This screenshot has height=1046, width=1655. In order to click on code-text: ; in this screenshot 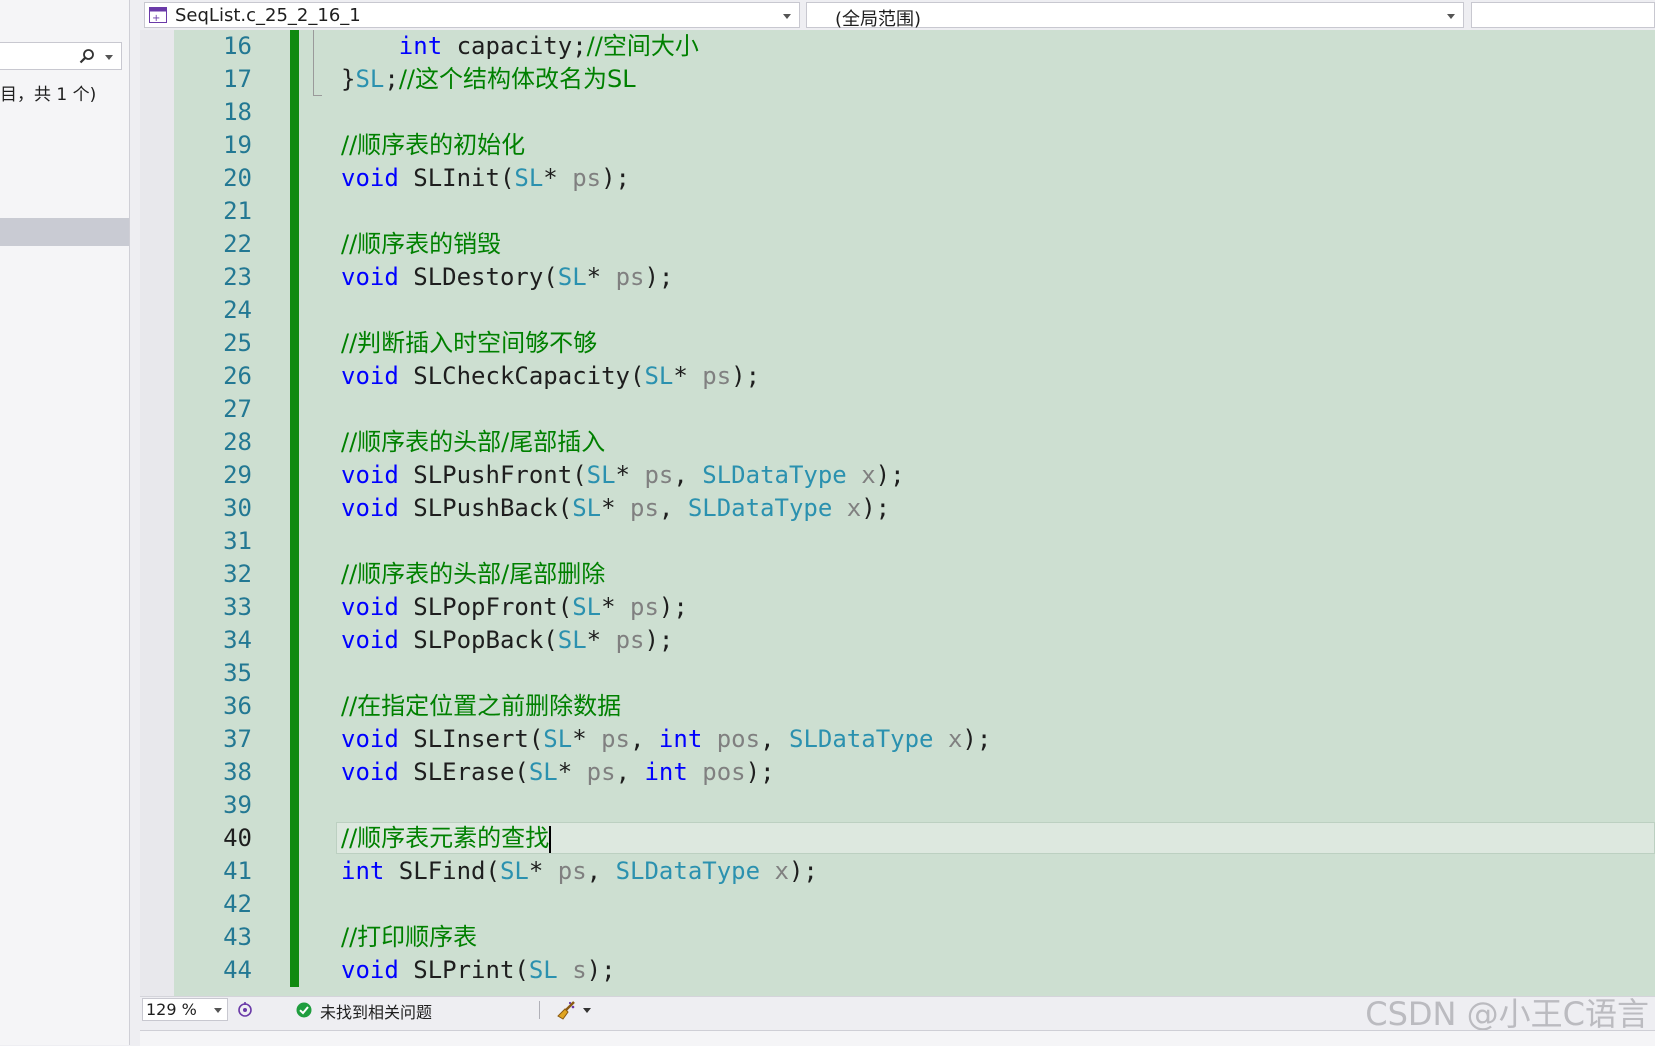, I will do `click(391, 79)`.